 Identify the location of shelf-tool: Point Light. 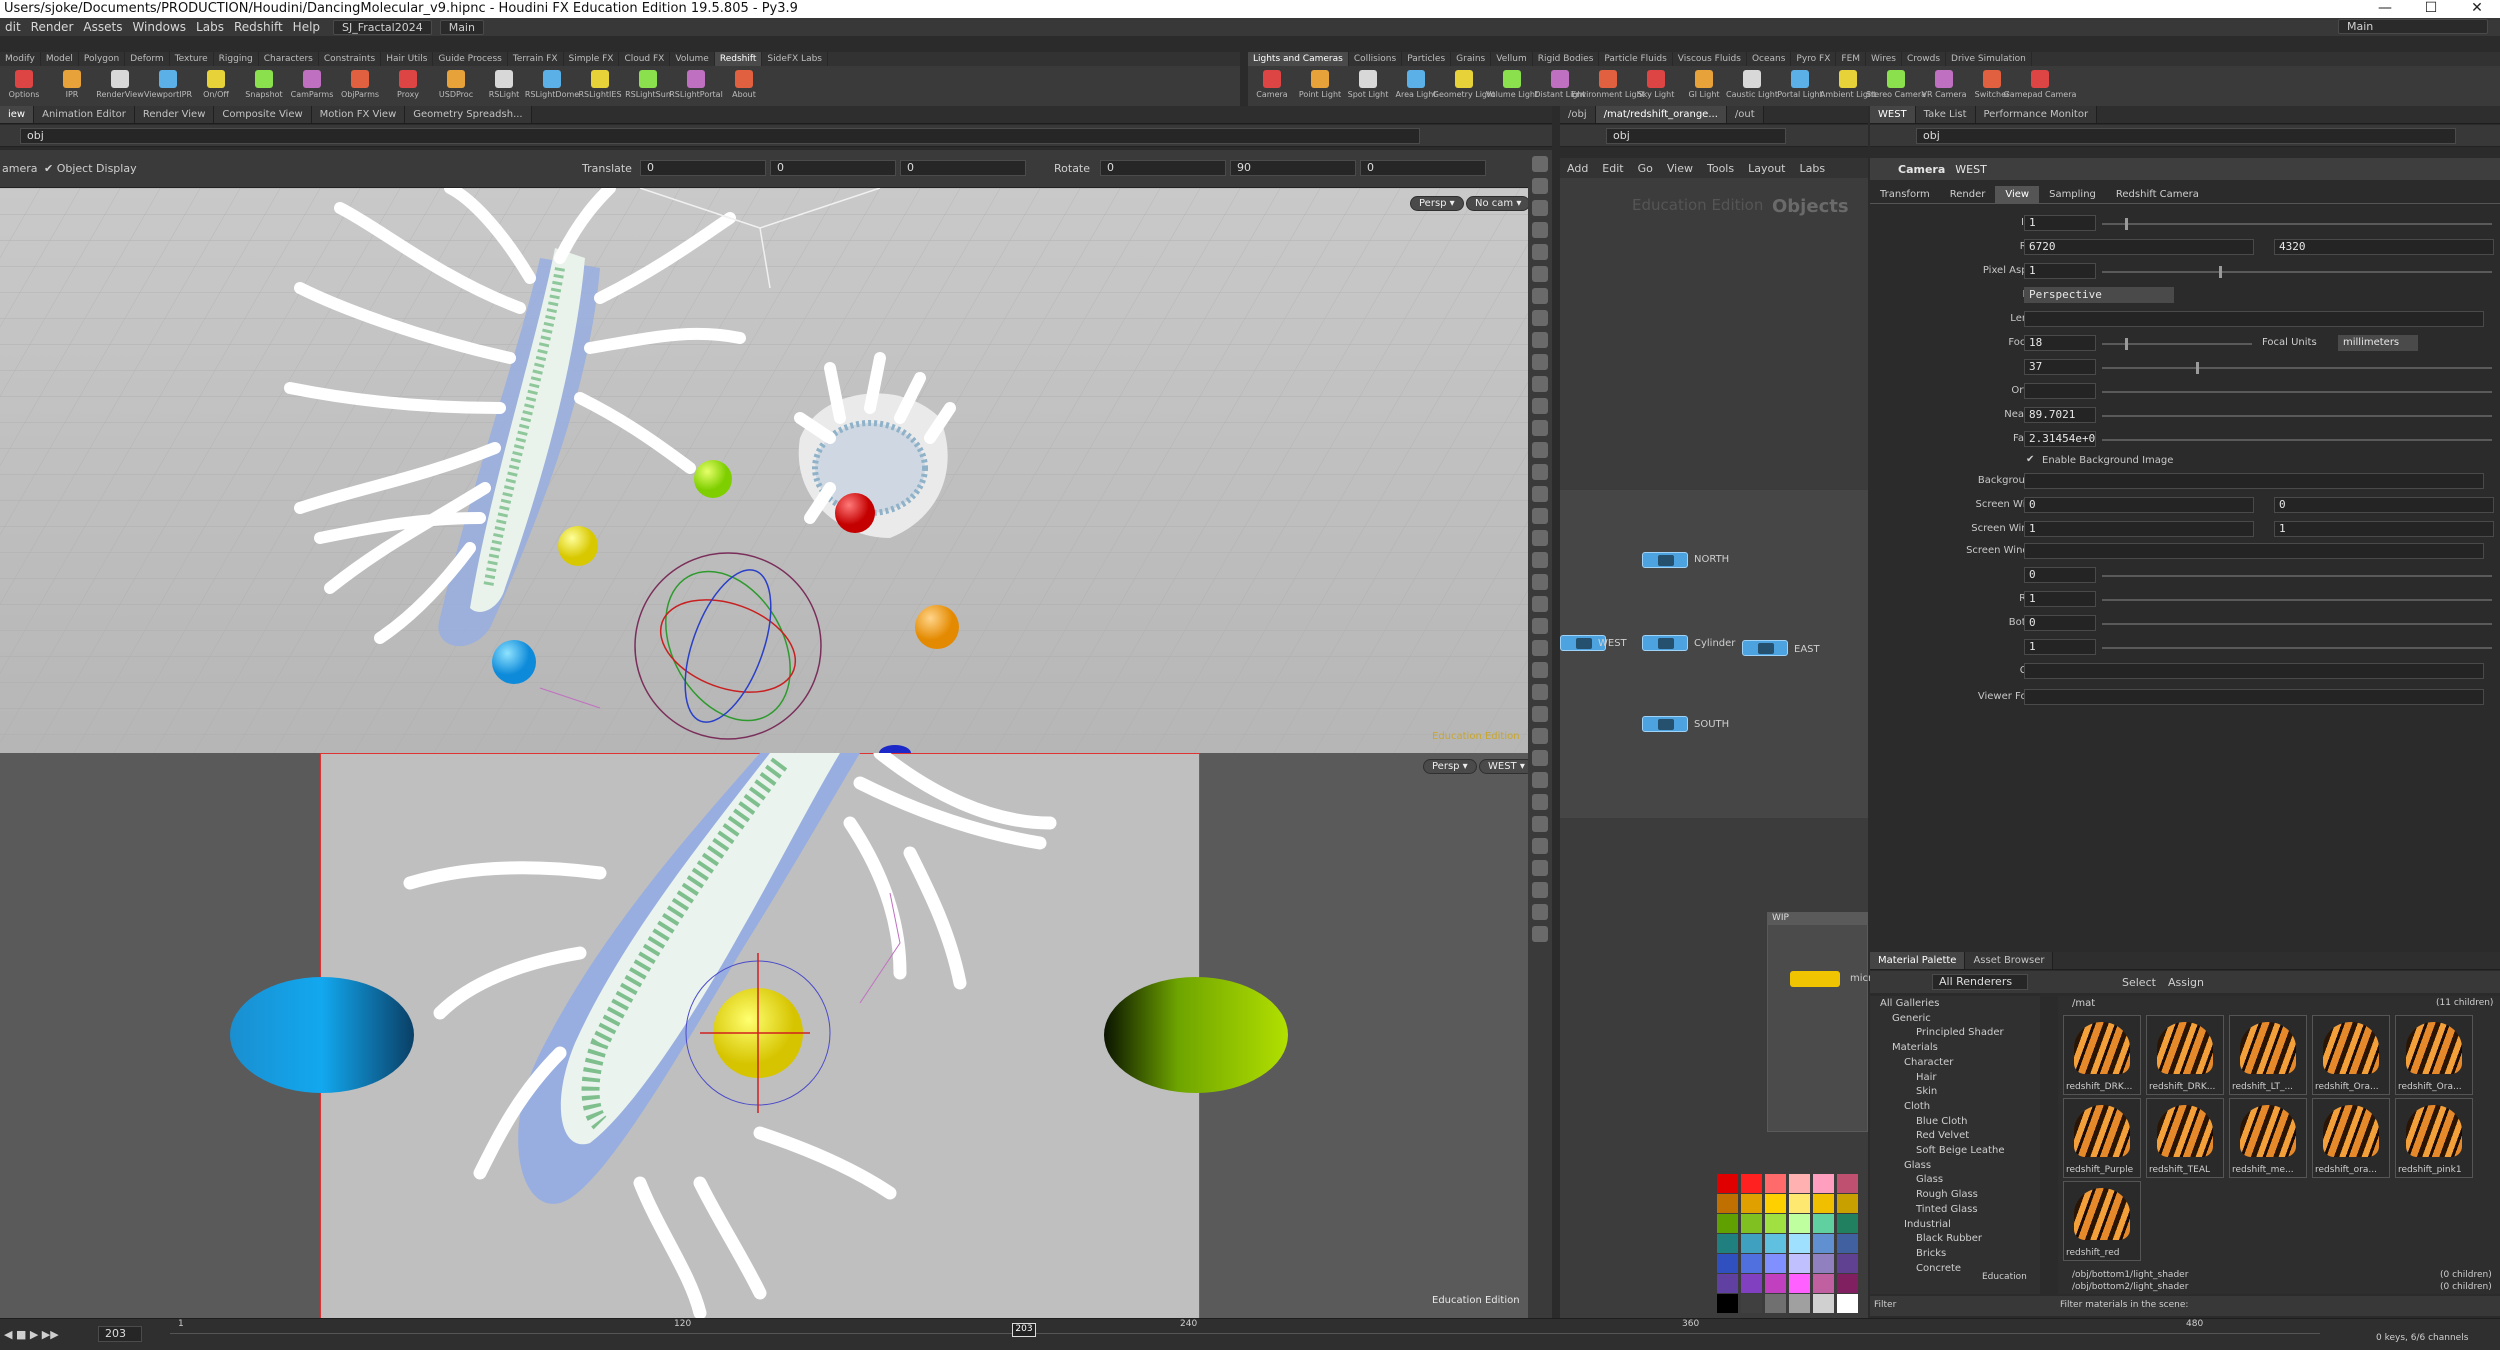
(1320, 86).